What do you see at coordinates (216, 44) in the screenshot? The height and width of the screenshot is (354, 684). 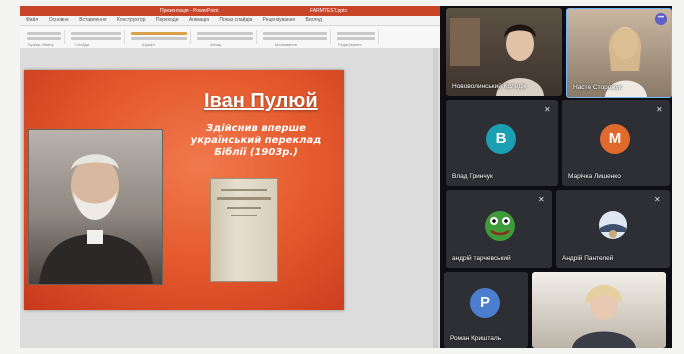 I see `ribbon-label-paragraph: Абзац` at bounding box center [216, 44].